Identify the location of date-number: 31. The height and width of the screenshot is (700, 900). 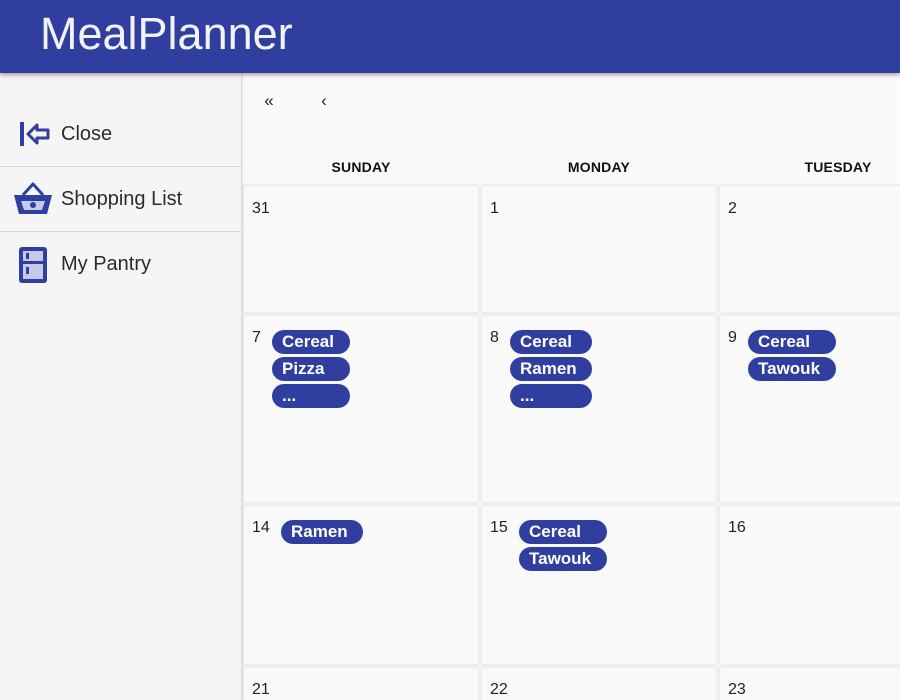
(261, 208).